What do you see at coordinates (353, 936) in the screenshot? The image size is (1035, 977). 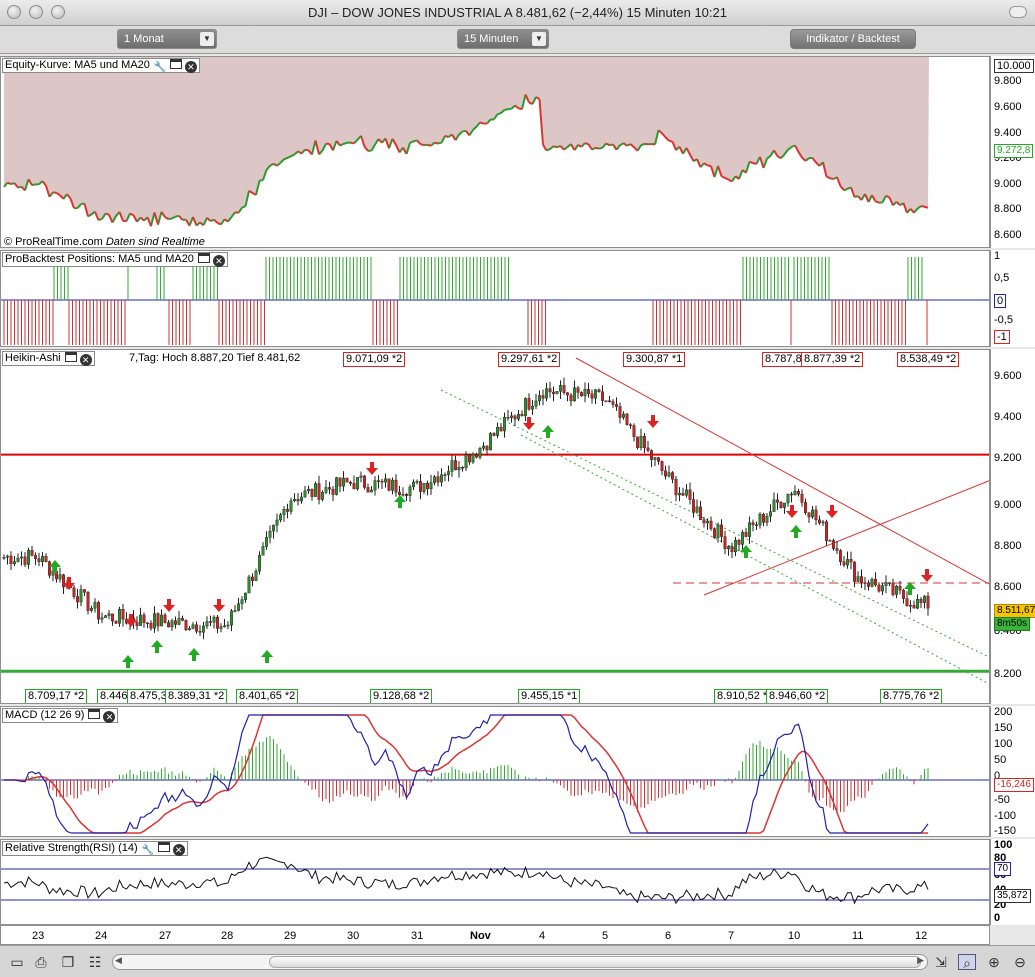 I see `time-axis-label: 30` at bounding box center [353, 936].